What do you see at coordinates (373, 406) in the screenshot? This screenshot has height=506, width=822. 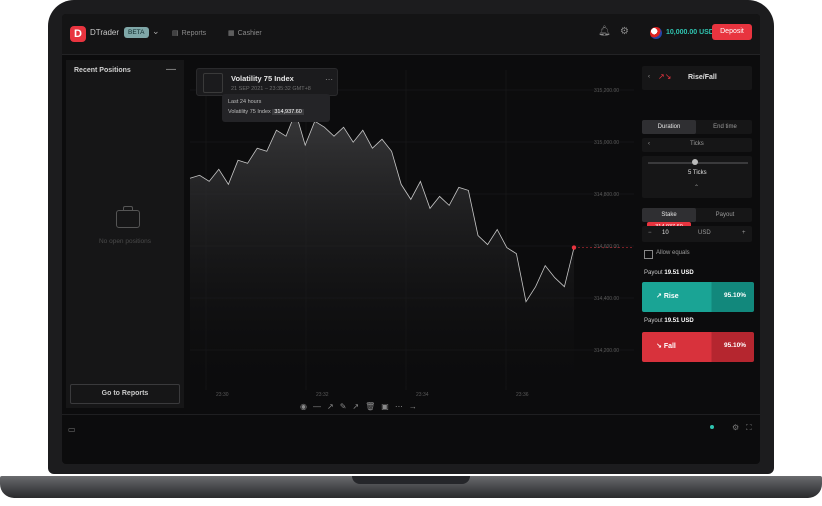 I see `delete-icon: 🗑︎` at bounding box center [373, 406].